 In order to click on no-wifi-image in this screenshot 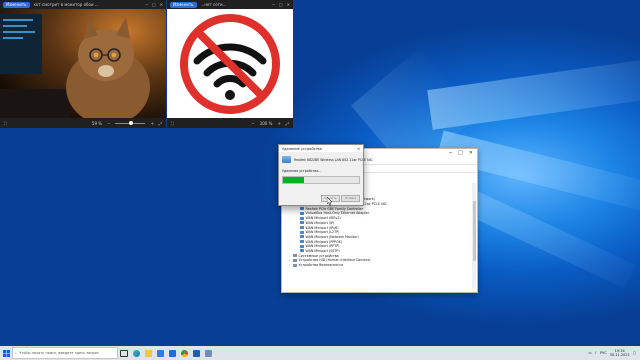, I will do `click(230, 63)`.